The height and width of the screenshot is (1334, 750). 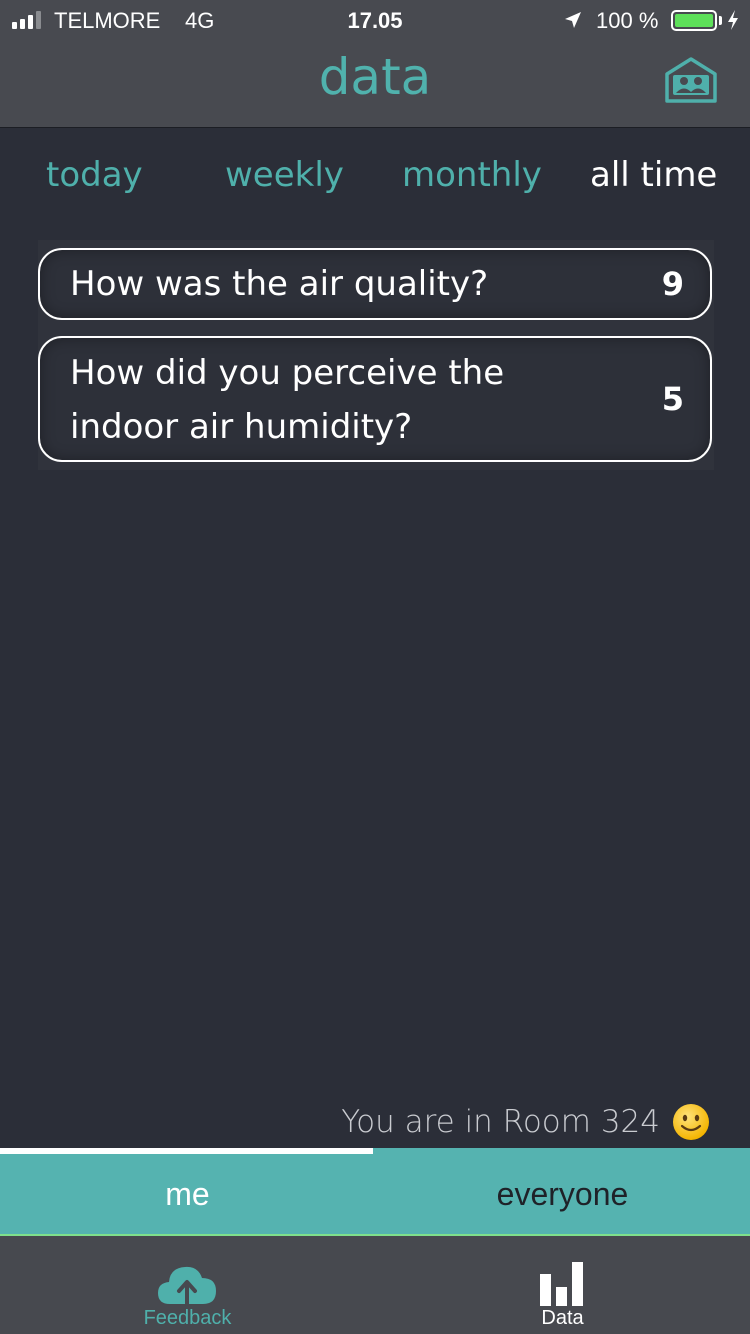 What do you see at coordinates (187, 1194) in the screenshot?
I see `scope-me-button: me` at bounding box center [187, 1194].